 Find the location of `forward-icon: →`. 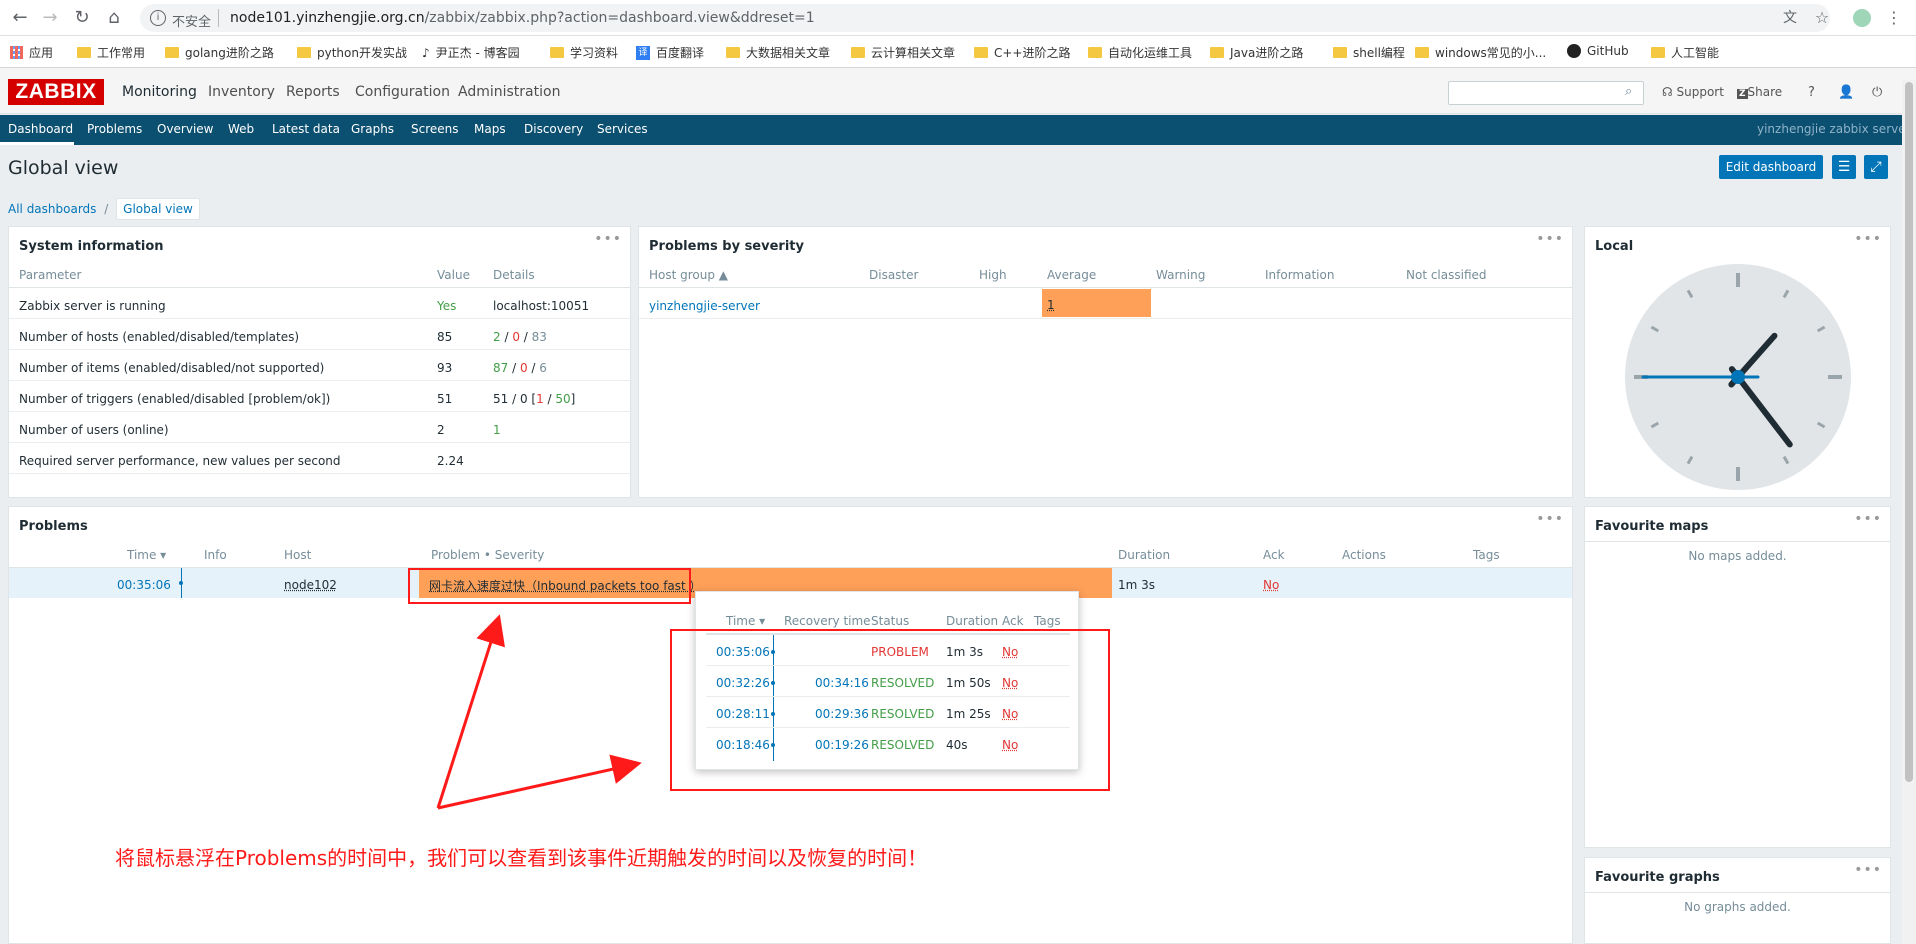

forward-icon: → is located at coordinates (50, 18).